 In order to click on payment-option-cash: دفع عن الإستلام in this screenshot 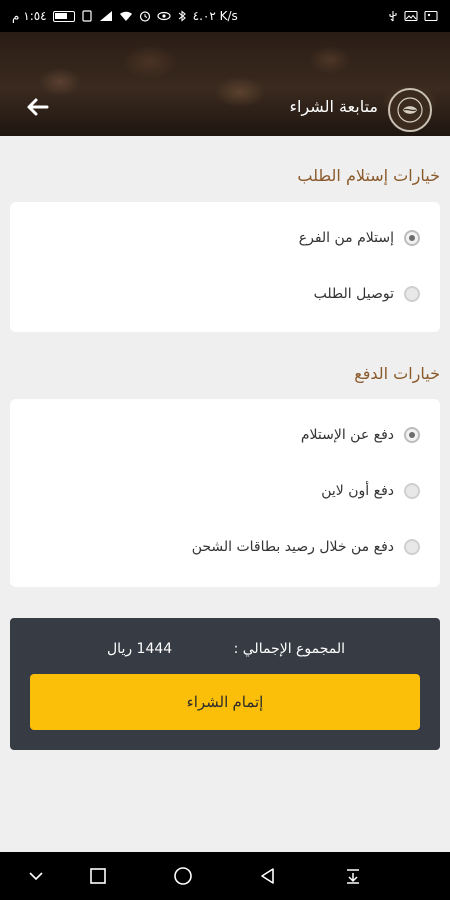, I will do `click(360, 435)`.